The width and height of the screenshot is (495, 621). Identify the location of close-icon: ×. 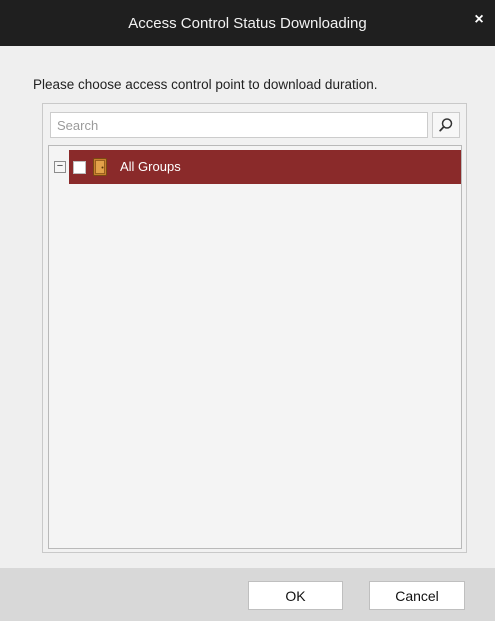
(479, 20).